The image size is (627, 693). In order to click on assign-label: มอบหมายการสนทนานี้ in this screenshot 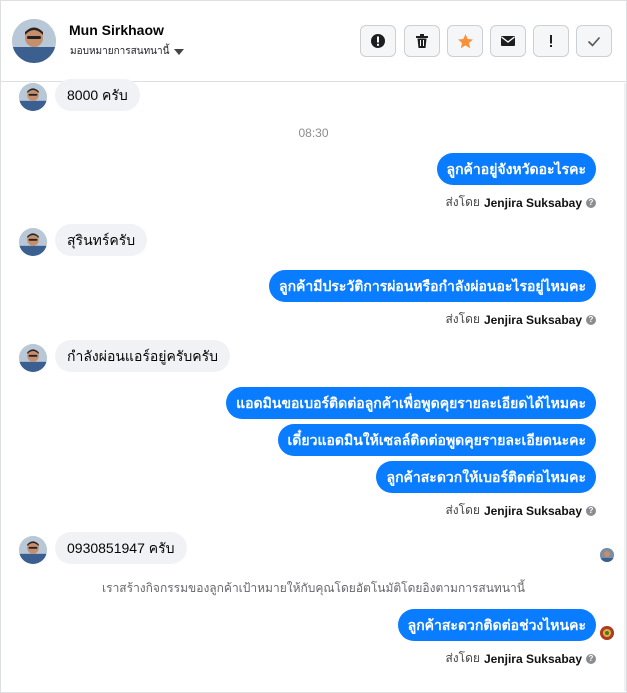, I will do `click(120, 51)`.